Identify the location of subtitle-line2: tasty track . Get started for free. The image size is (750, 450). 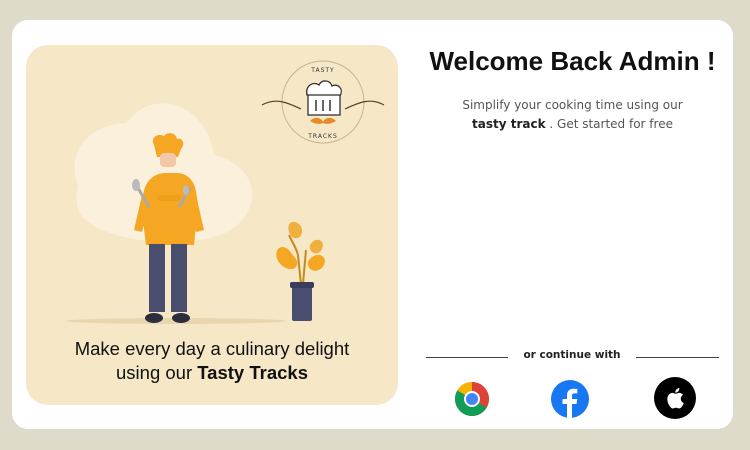
(572, 124).